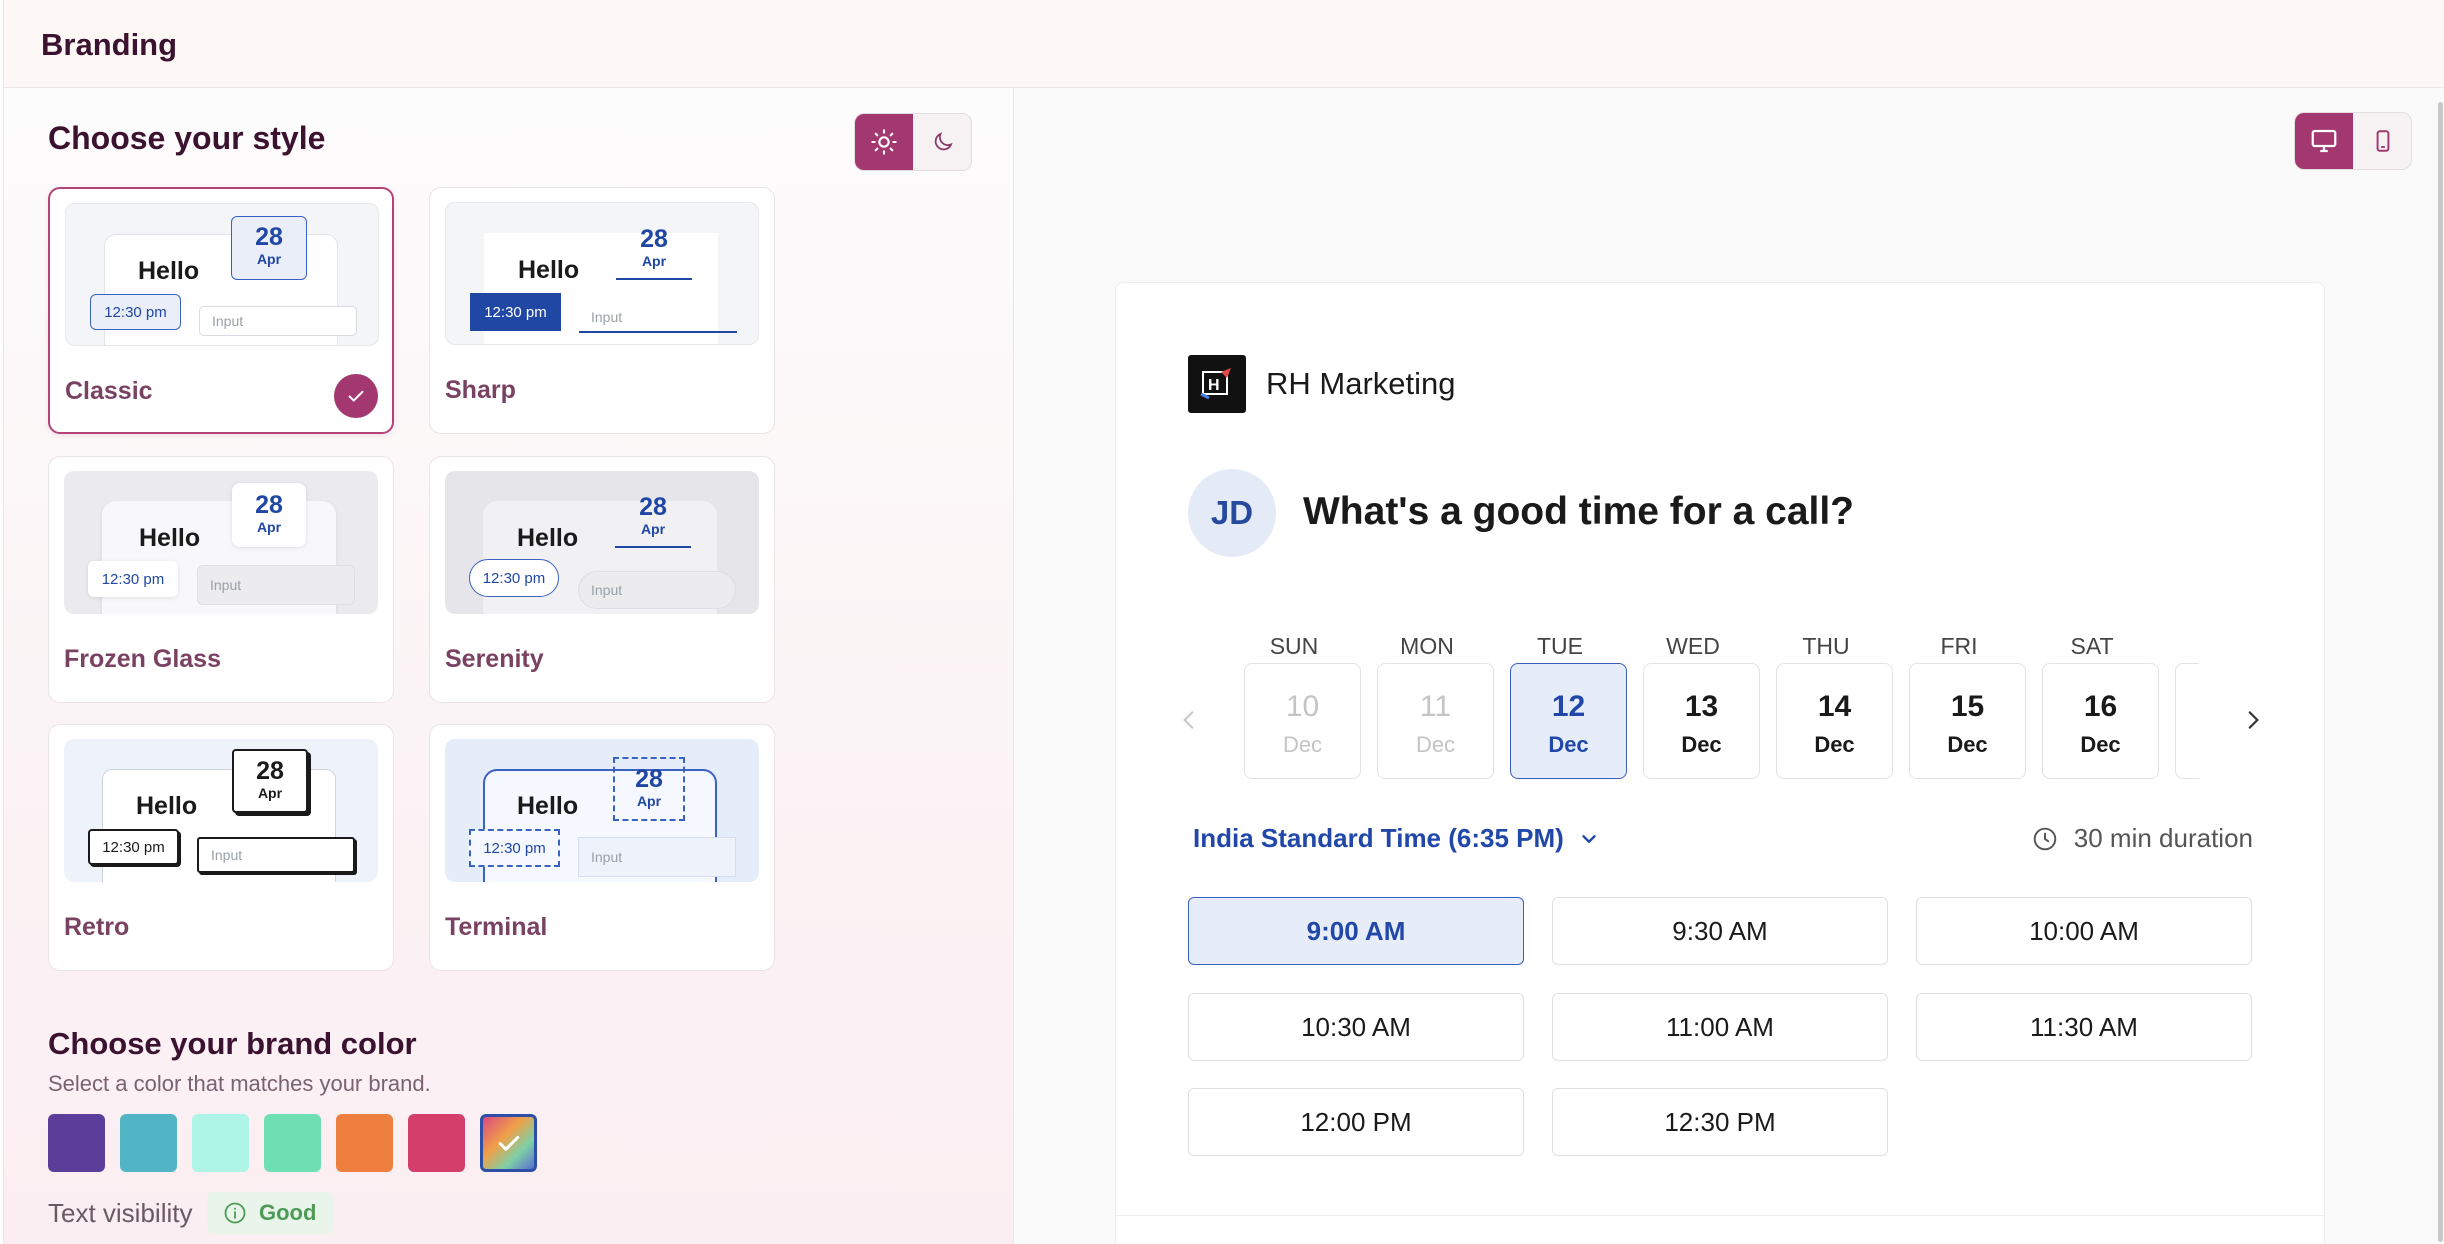  I want to click on color-swatch-purple, so click(76, 1143).